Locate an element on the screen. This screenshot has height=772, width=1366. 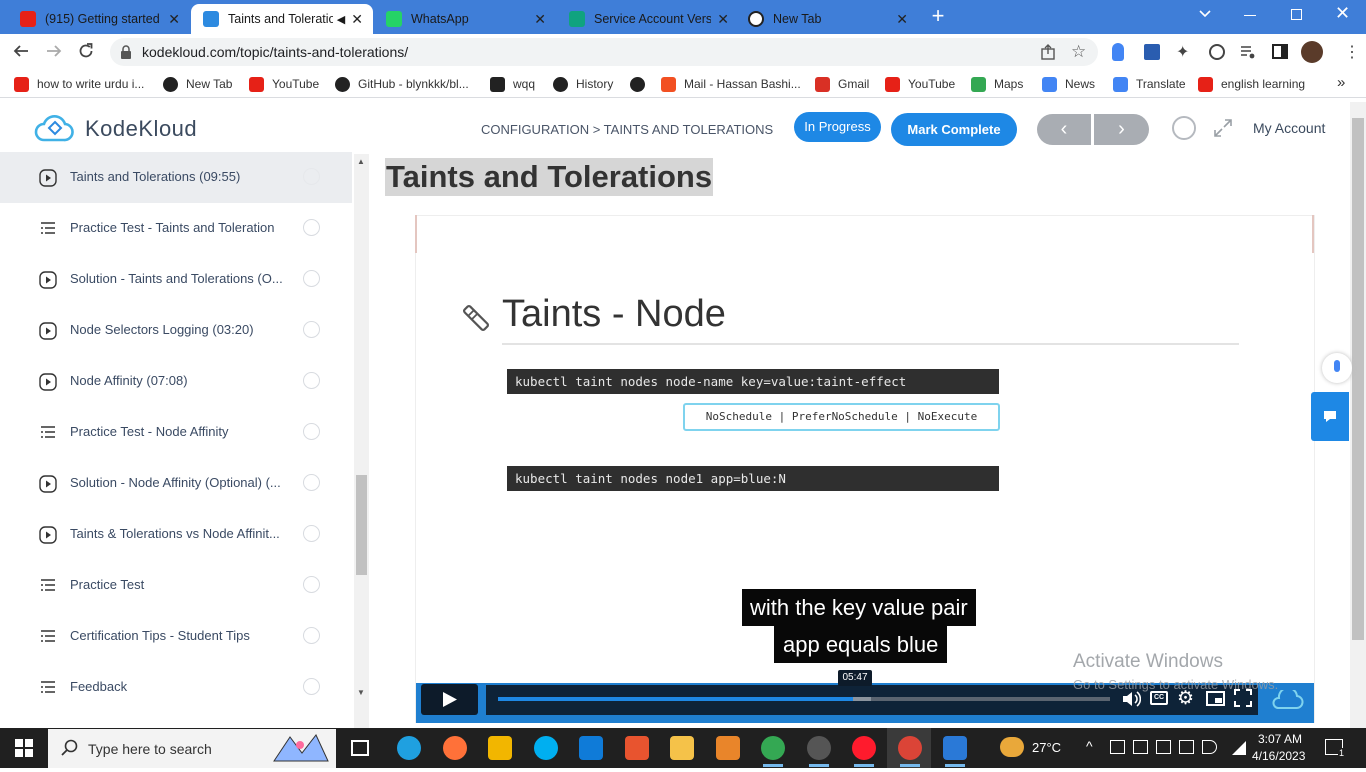
forward-icon is located at coordinates (54, 53).